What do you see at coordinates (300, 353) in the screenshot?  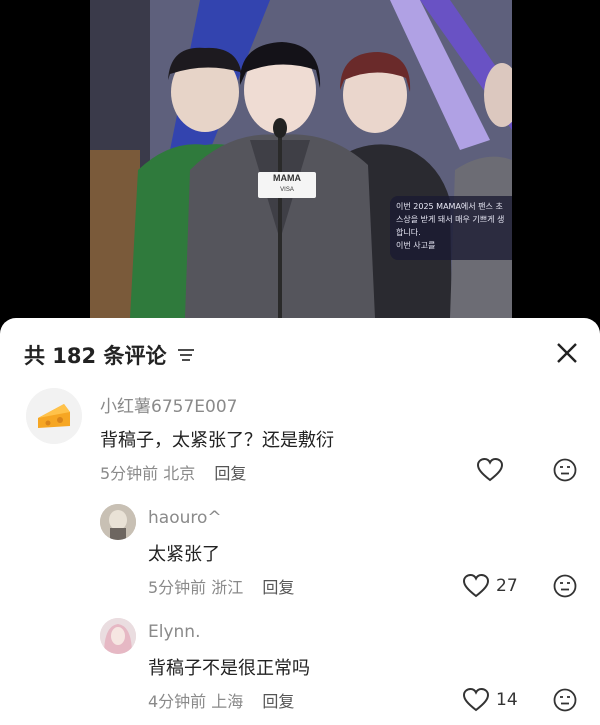 I see `sheet-header: 共 182 条评论` at bounding box center [300, 353].